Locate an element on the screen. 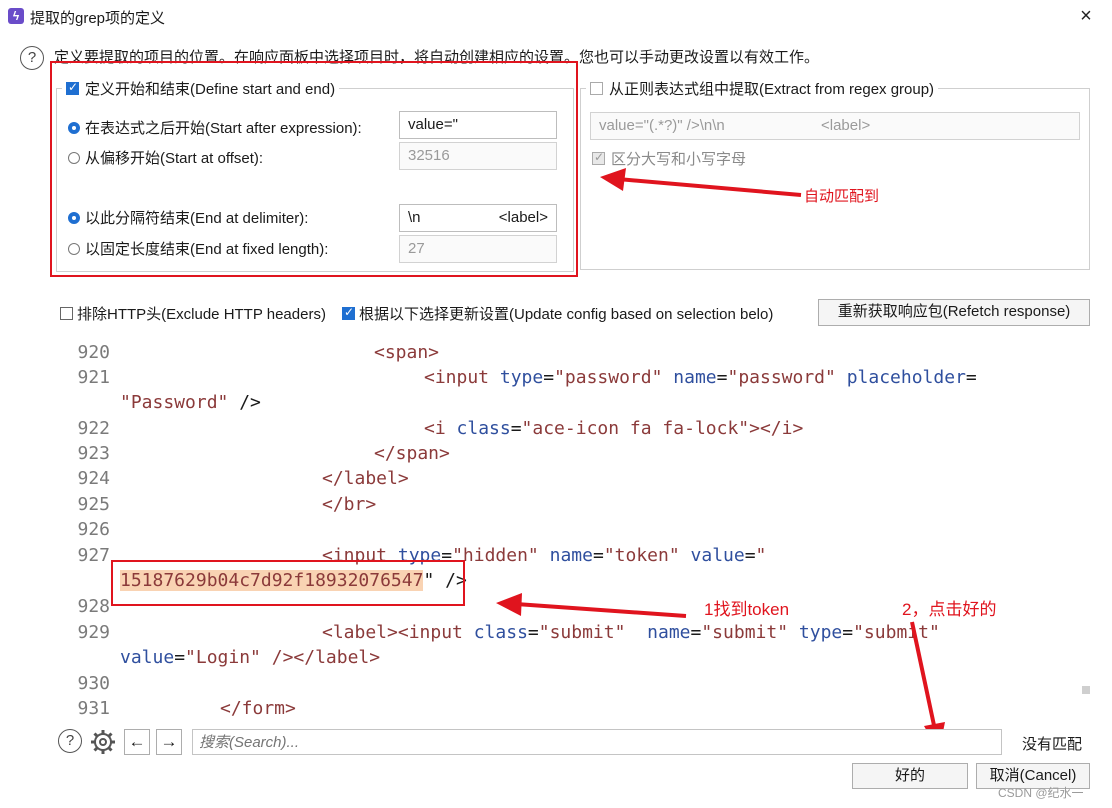 Image resolution: width=1112 pixels, height=808 pixels. token-annotation-box is located at coordinates (288, 583).